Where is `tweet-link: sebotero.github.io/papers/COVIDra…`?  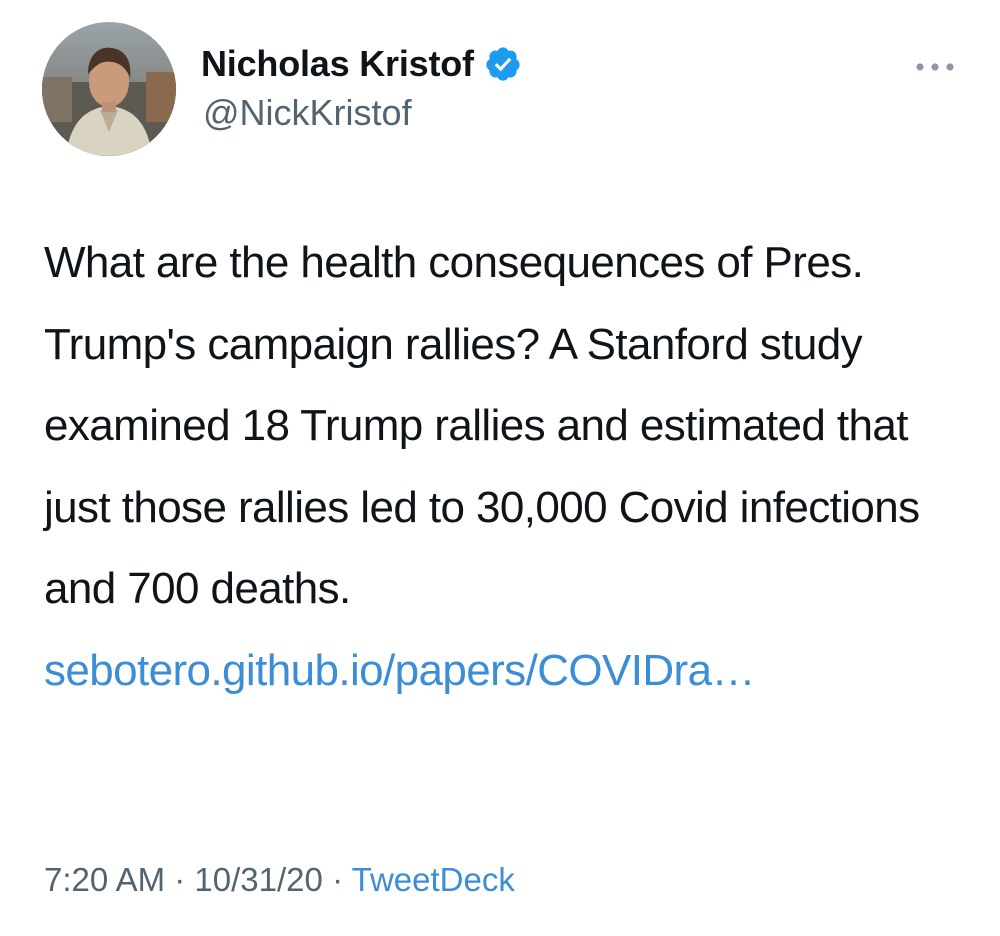
tweet-link: sebotero.github.io/papers/COVIDra… is located at coordinates (399, 670).